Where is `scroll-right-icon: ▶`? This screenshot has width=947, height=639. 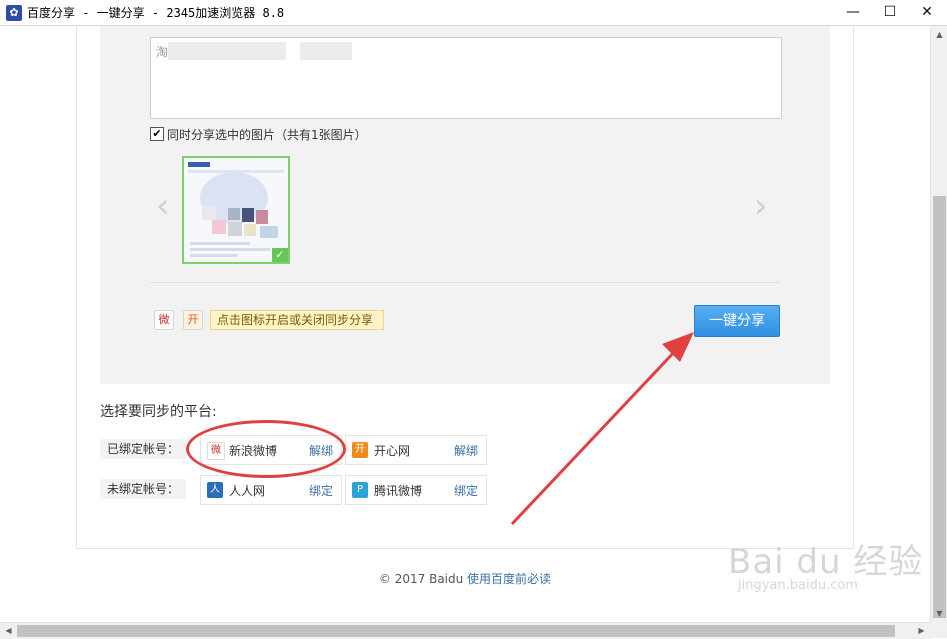 scroll-right-icon: ▶ is located at coordinates (921, 631).